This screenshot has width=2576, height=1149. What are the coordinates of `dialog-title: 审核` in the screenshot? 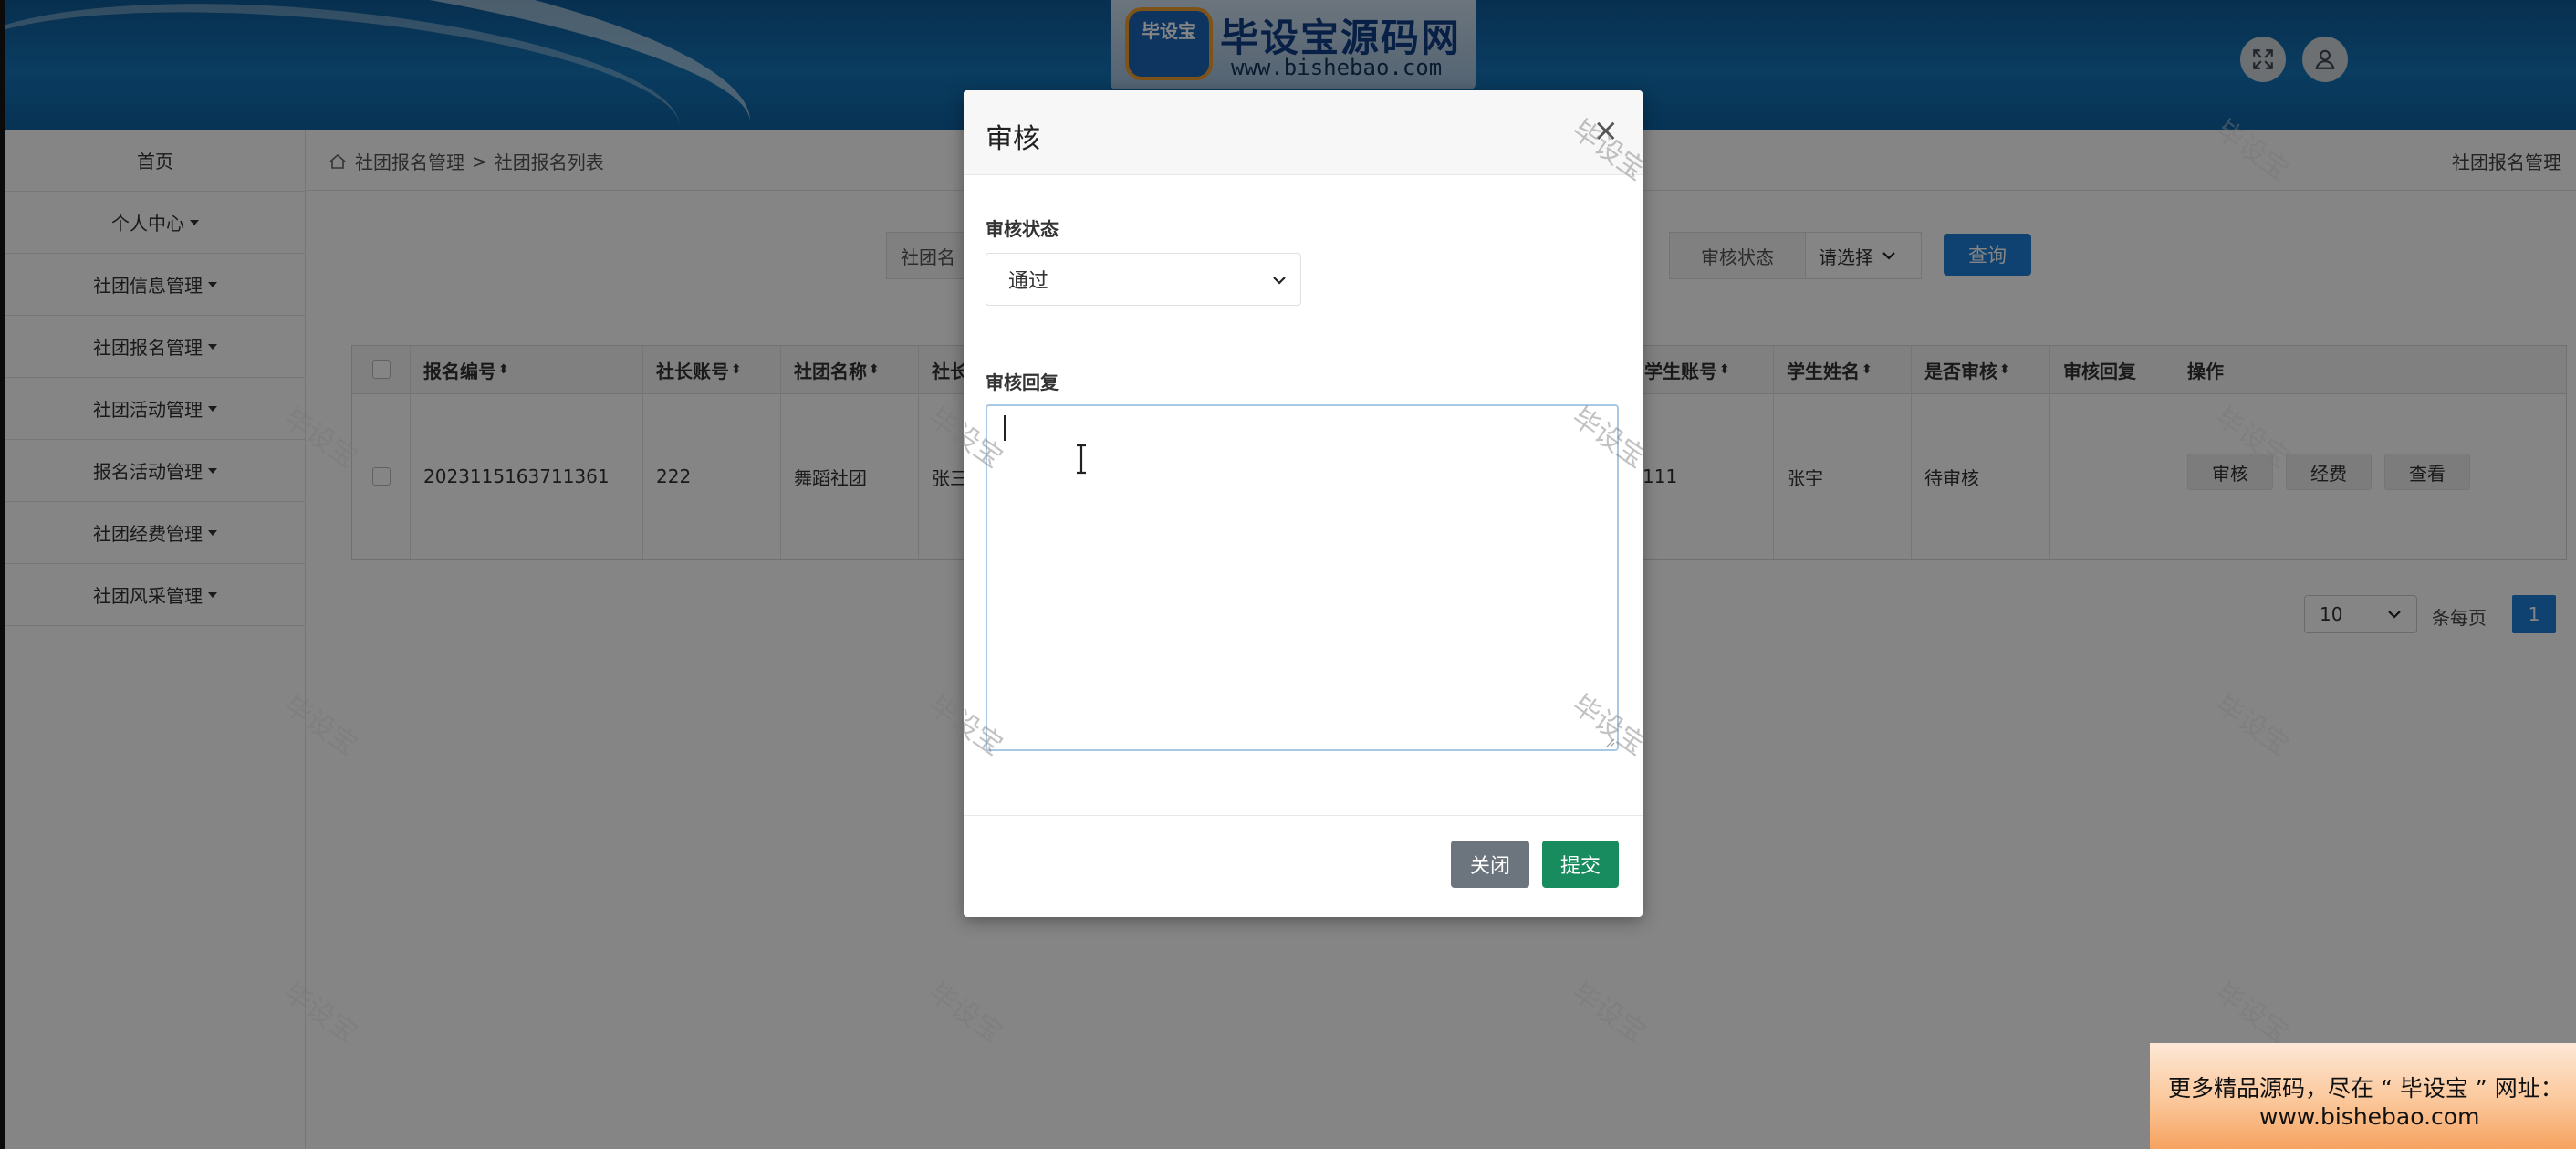 It's located at (1013, 139).